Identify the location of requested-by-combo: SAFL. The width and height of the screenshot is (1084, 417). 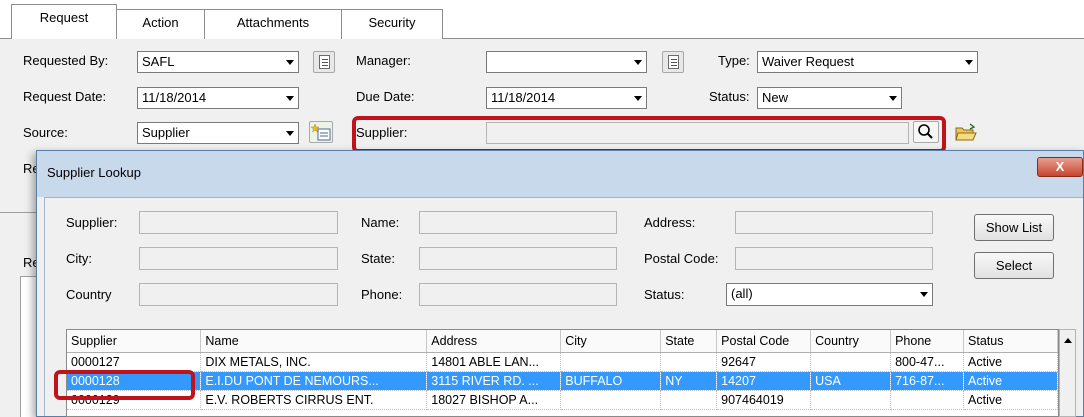
(218, 62).